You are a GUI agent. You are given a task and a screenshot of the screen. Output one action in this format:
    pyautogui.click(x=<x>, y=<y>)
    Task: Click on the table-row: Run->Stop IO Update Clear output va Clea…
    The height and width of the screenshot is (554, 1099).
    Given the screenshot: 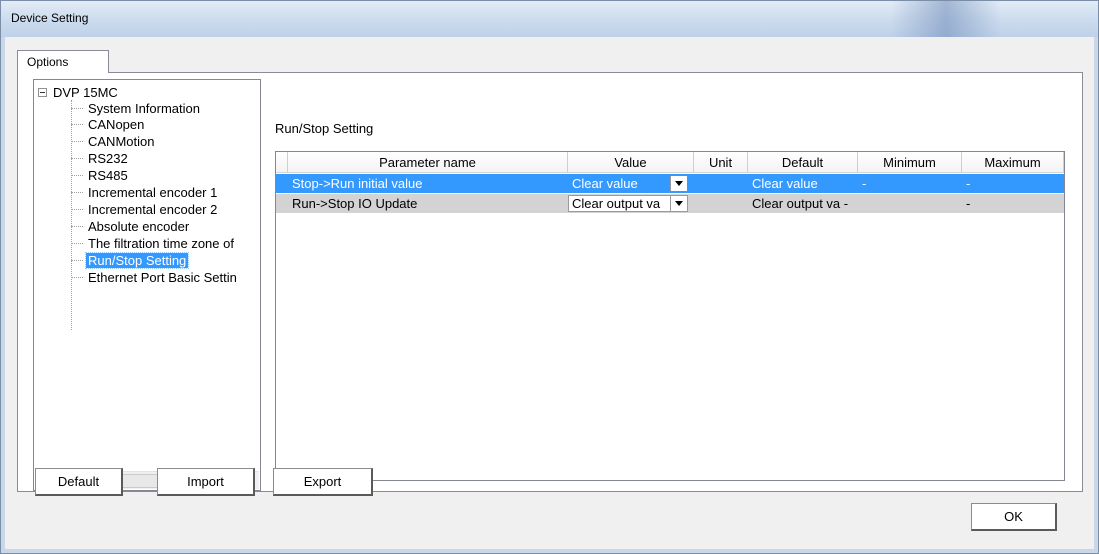 What is the action you would take?
    pyautogui.click(x=670, y=203)
    